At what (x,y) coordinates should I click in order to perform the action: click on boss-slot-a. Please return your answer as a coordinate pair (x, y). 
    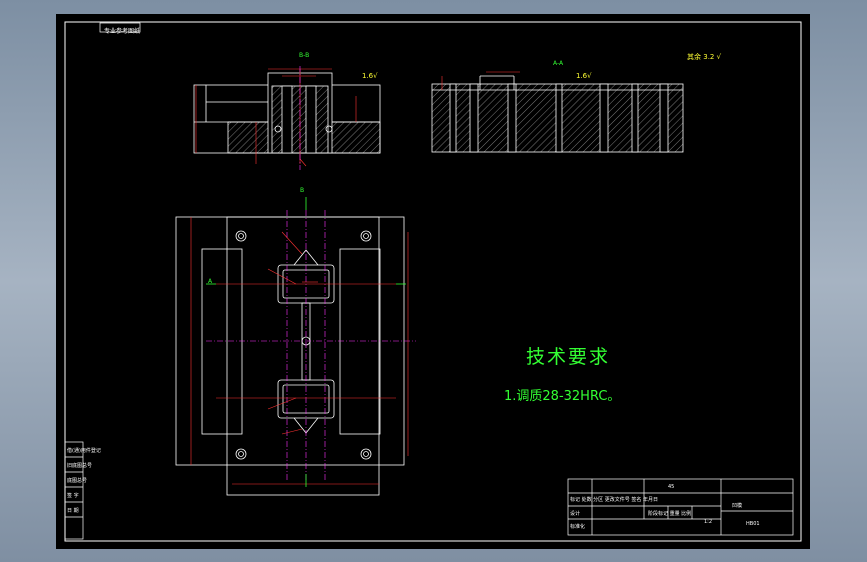
    Looking at the image, I should click on (287, 119).